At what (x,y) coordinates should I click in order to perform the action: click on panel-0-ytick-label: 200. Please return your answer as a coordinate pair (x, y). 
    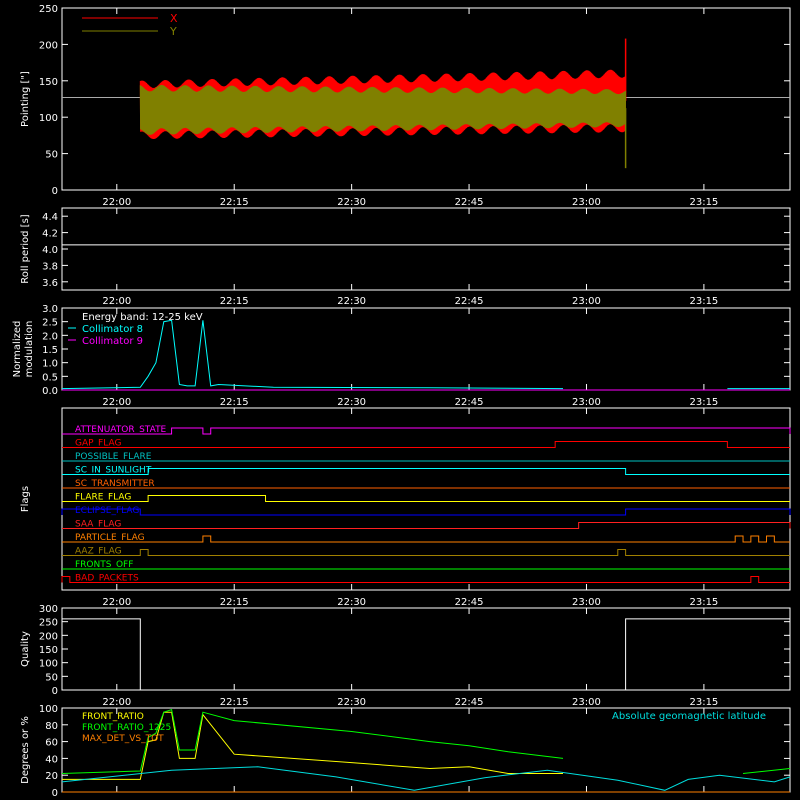
    Looking at the image, I should click on (48, 45).